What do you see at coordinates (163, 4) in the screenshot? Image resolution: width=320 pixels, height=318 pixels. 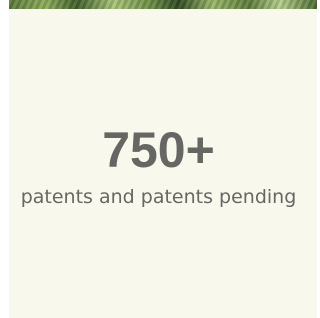 I see `hero-image` at bounding box center [163, 4].